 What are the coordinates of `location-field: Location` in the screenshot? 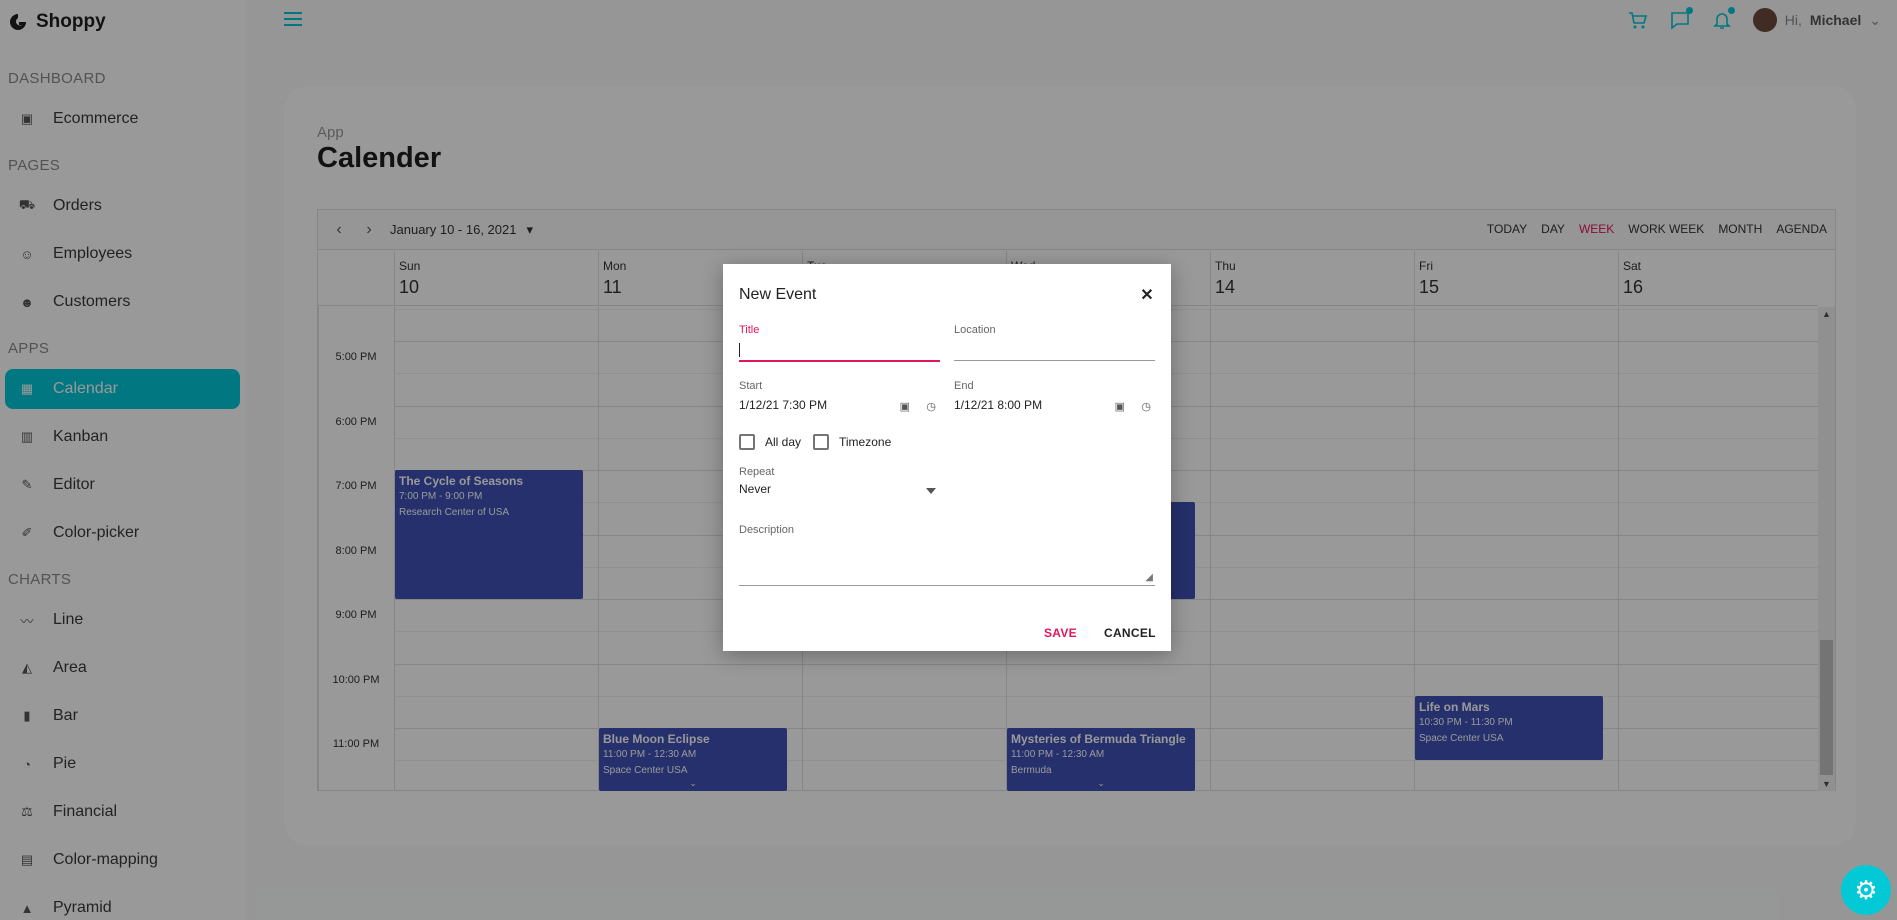 It's located at (1054, 342).